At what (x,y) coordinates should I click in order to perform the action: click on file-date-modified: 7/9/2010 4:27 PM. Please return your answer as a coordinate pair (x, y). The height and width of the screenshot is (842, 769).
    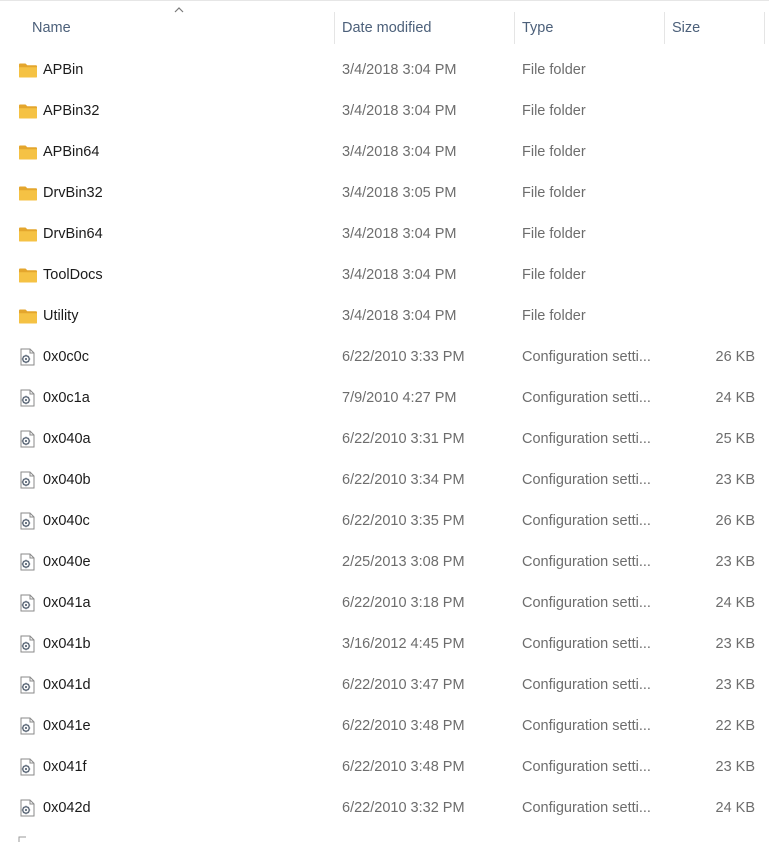
    Looking at the image, I should click on (399, 398).